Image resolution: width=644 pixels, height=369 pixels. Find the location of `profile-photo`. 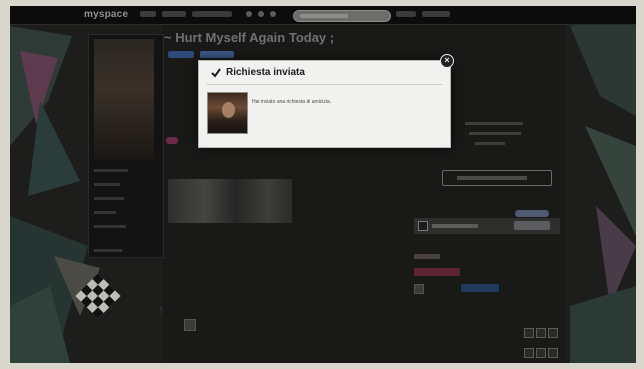

profile-photo is located at coordinates (124, 99).